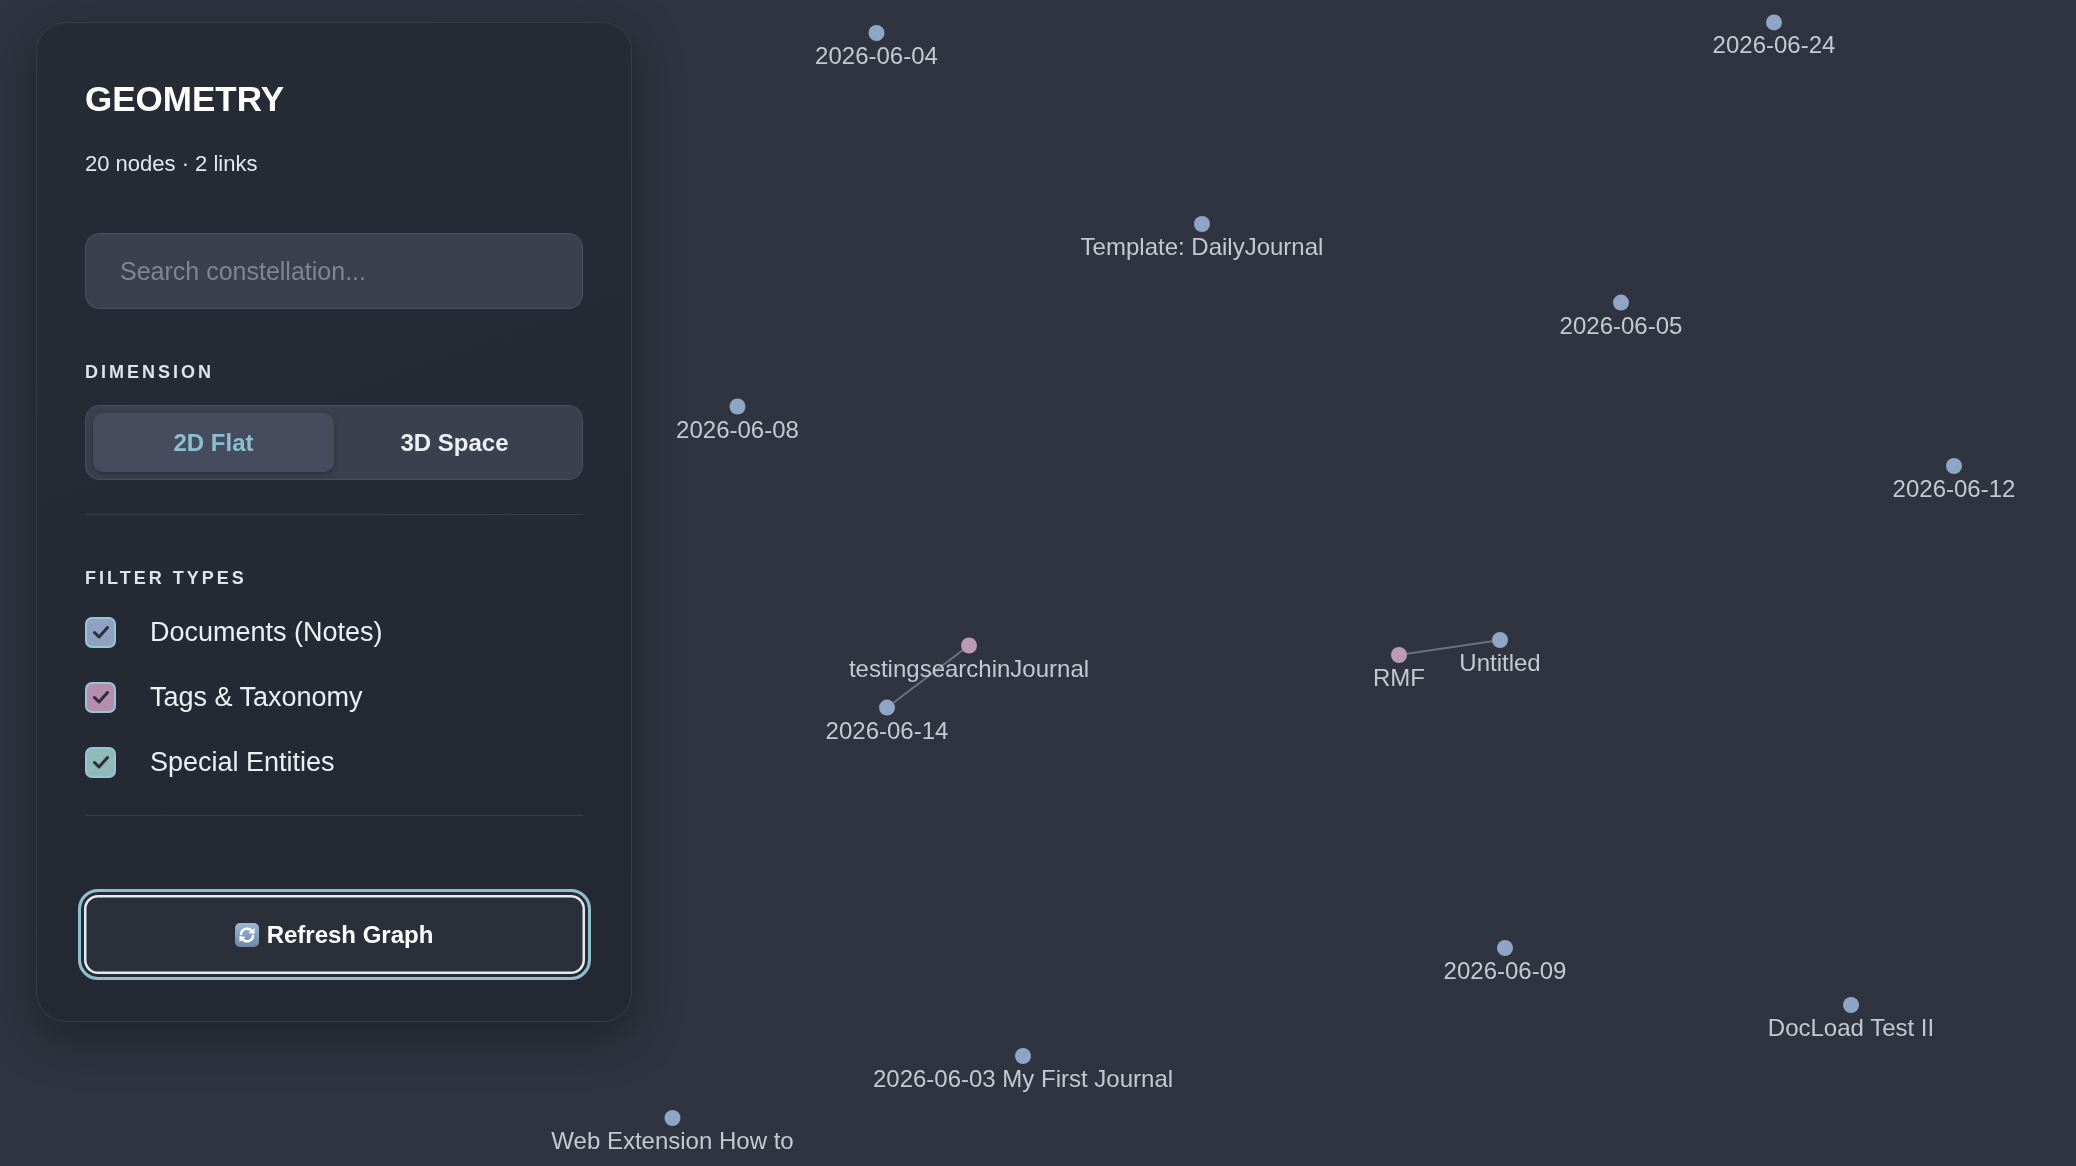 The height and width of the screenshot is (1166, 2076). I want to click on node-label: Untitled, so click(1500, 663).